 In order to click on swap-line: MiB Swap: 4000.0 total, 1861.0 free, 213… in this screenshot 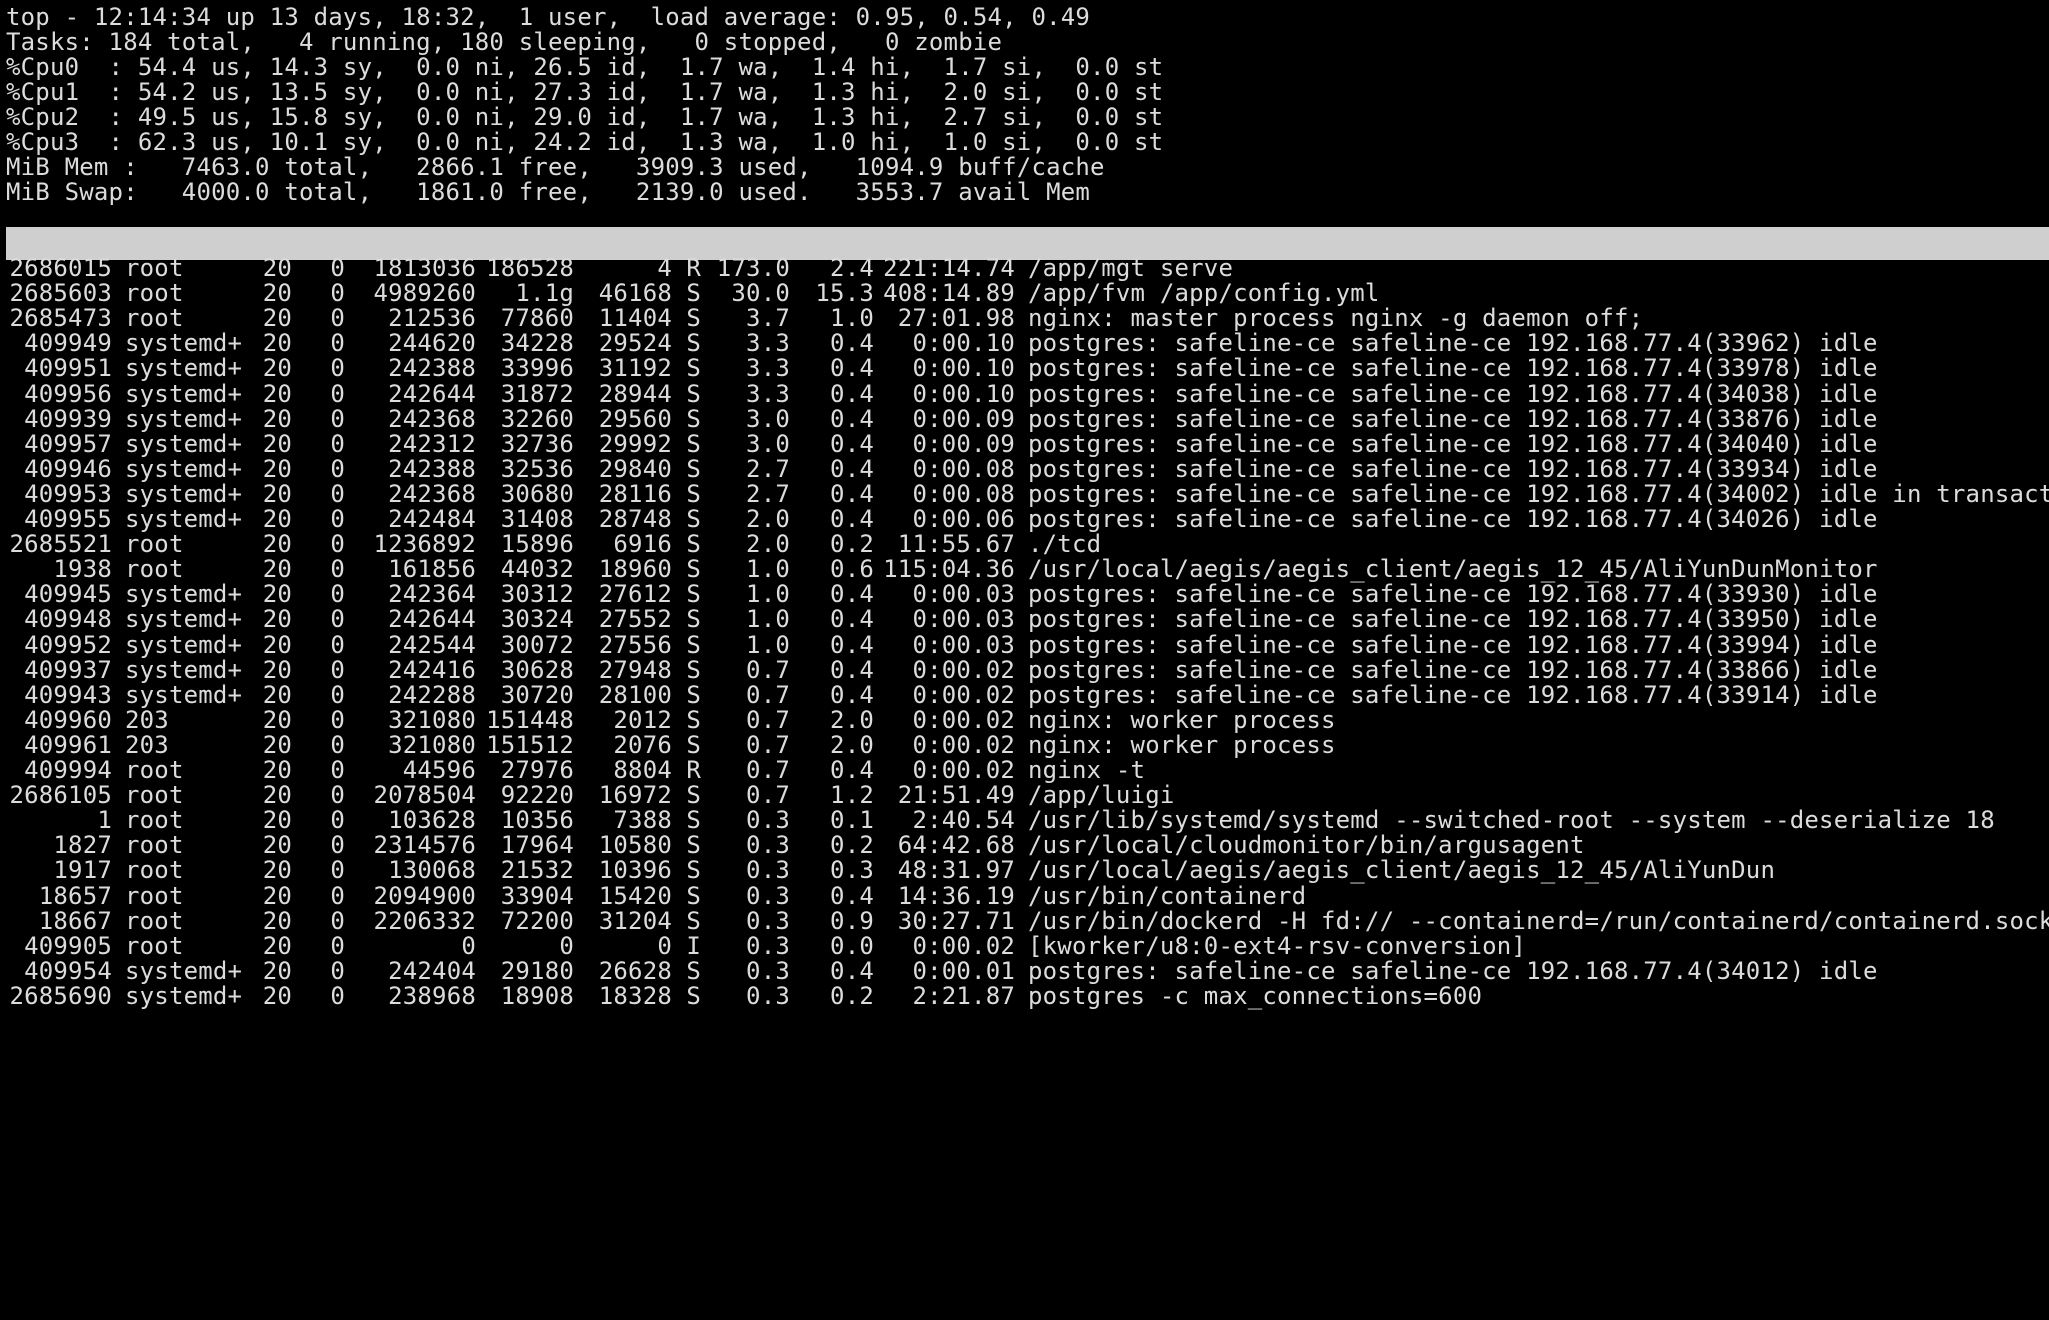, I will do `click(548, 192)`.